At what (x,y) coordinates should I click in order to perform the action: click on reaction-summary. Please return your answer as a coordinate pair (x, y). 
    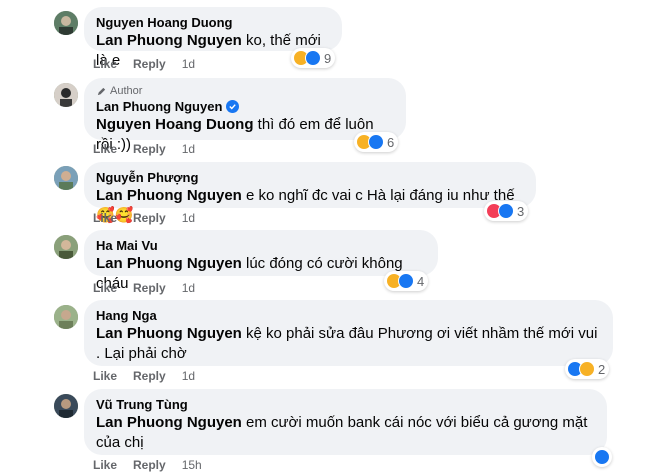
    Looking at the image, I should click on (602, 457).